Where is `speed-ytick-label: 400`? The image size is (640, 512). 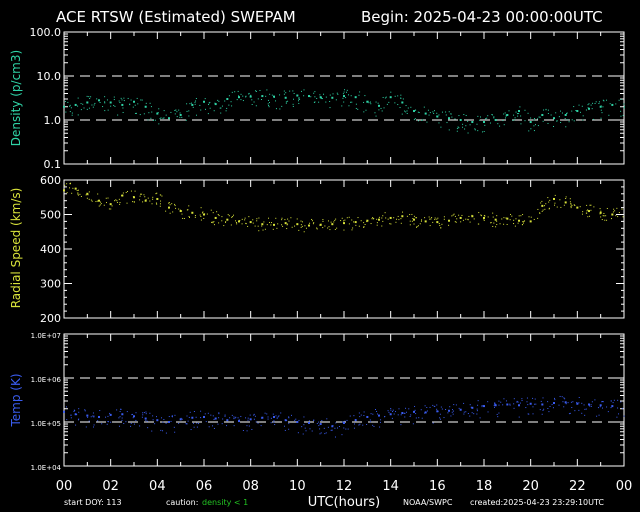 speed-ytick-label: 400 is located at coordinates (50, 249).